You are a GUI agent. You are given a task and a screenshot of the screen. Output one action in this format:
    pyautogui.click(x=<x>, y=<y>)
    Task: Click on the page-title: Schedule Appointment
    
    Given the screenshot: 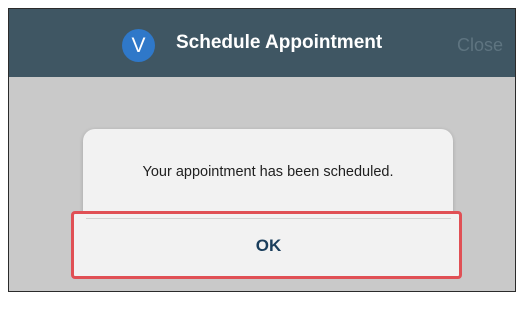 What is the action you would take?
    pyautogui.click(x=279, y=42)
    